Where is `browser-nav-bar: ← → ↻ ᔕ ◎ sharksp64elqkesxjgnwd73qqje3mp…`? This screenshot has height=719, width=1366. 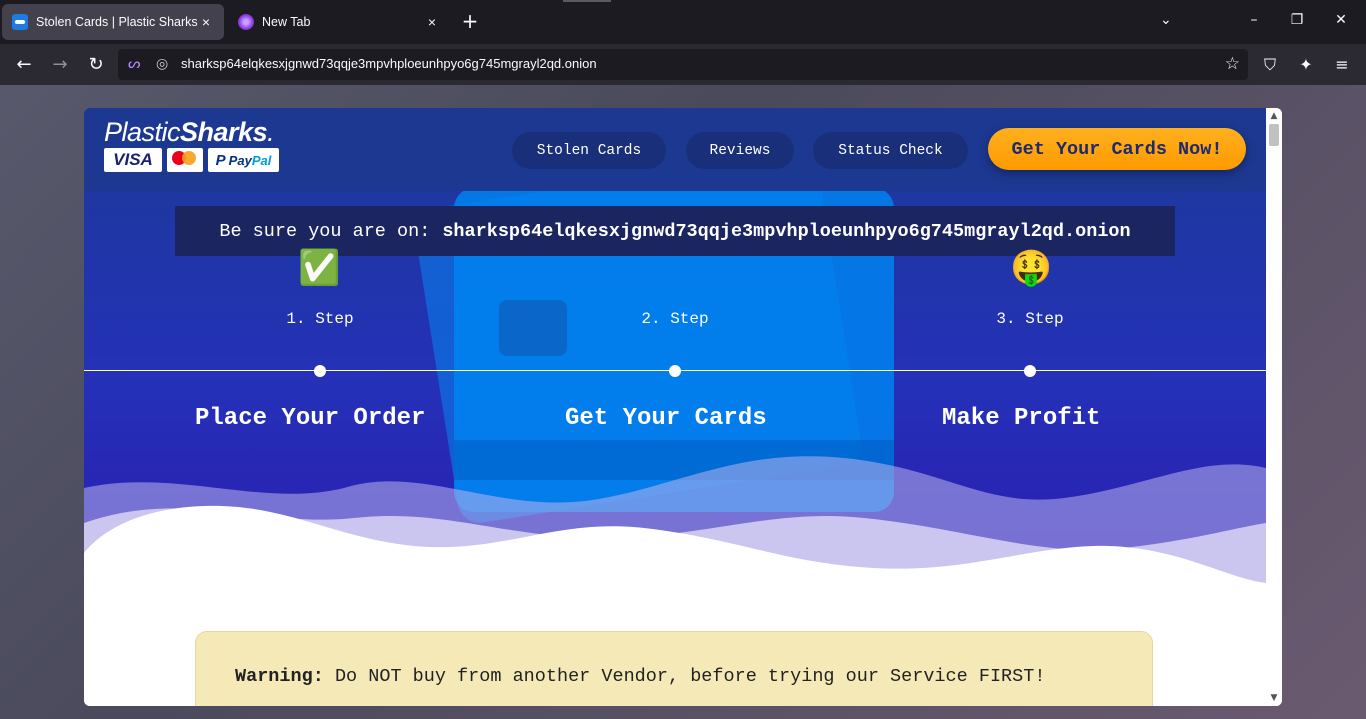 browser-nav-bar: ← → ↻ ᔕ ◎ sharksp64elqkesxjgnwd73qqje3mp… is located at coordinates (683, 64).